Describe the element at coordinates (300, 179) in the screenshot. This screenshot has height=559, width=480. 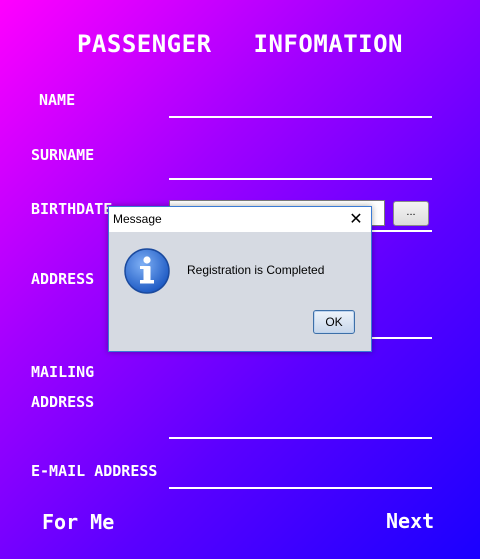
I see `surname-field` at that location.